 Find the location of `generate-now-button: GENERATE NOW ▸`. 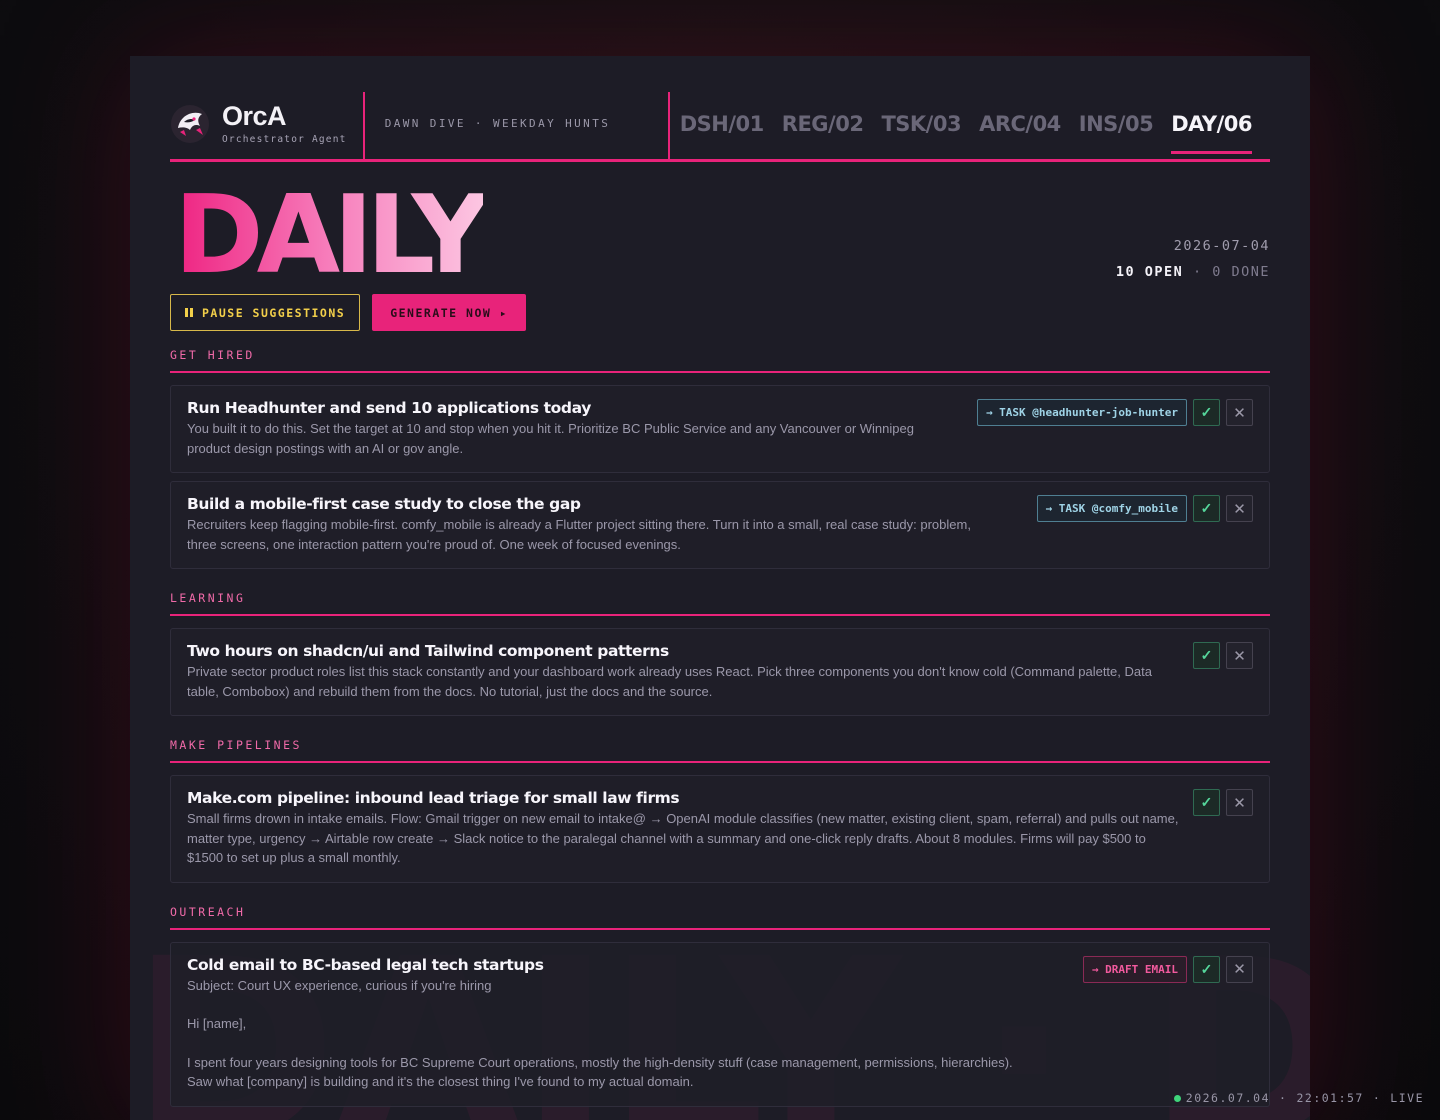

generate-now-button: GENERATE NOW ▸ is located at coordinates (449, 312).